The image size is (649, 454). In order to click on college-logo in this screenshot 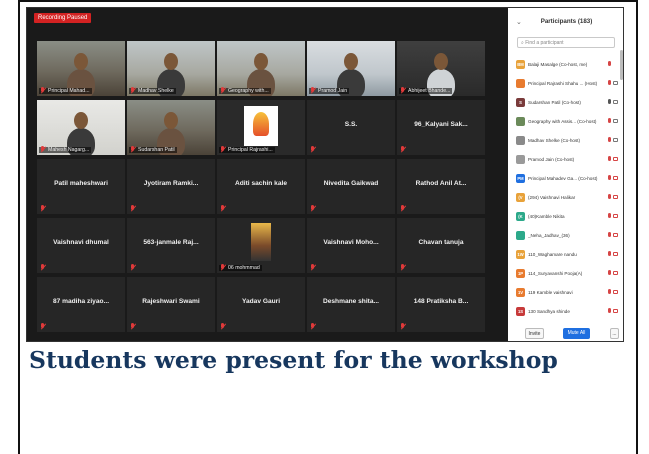, I will do `click(261, 126)`.